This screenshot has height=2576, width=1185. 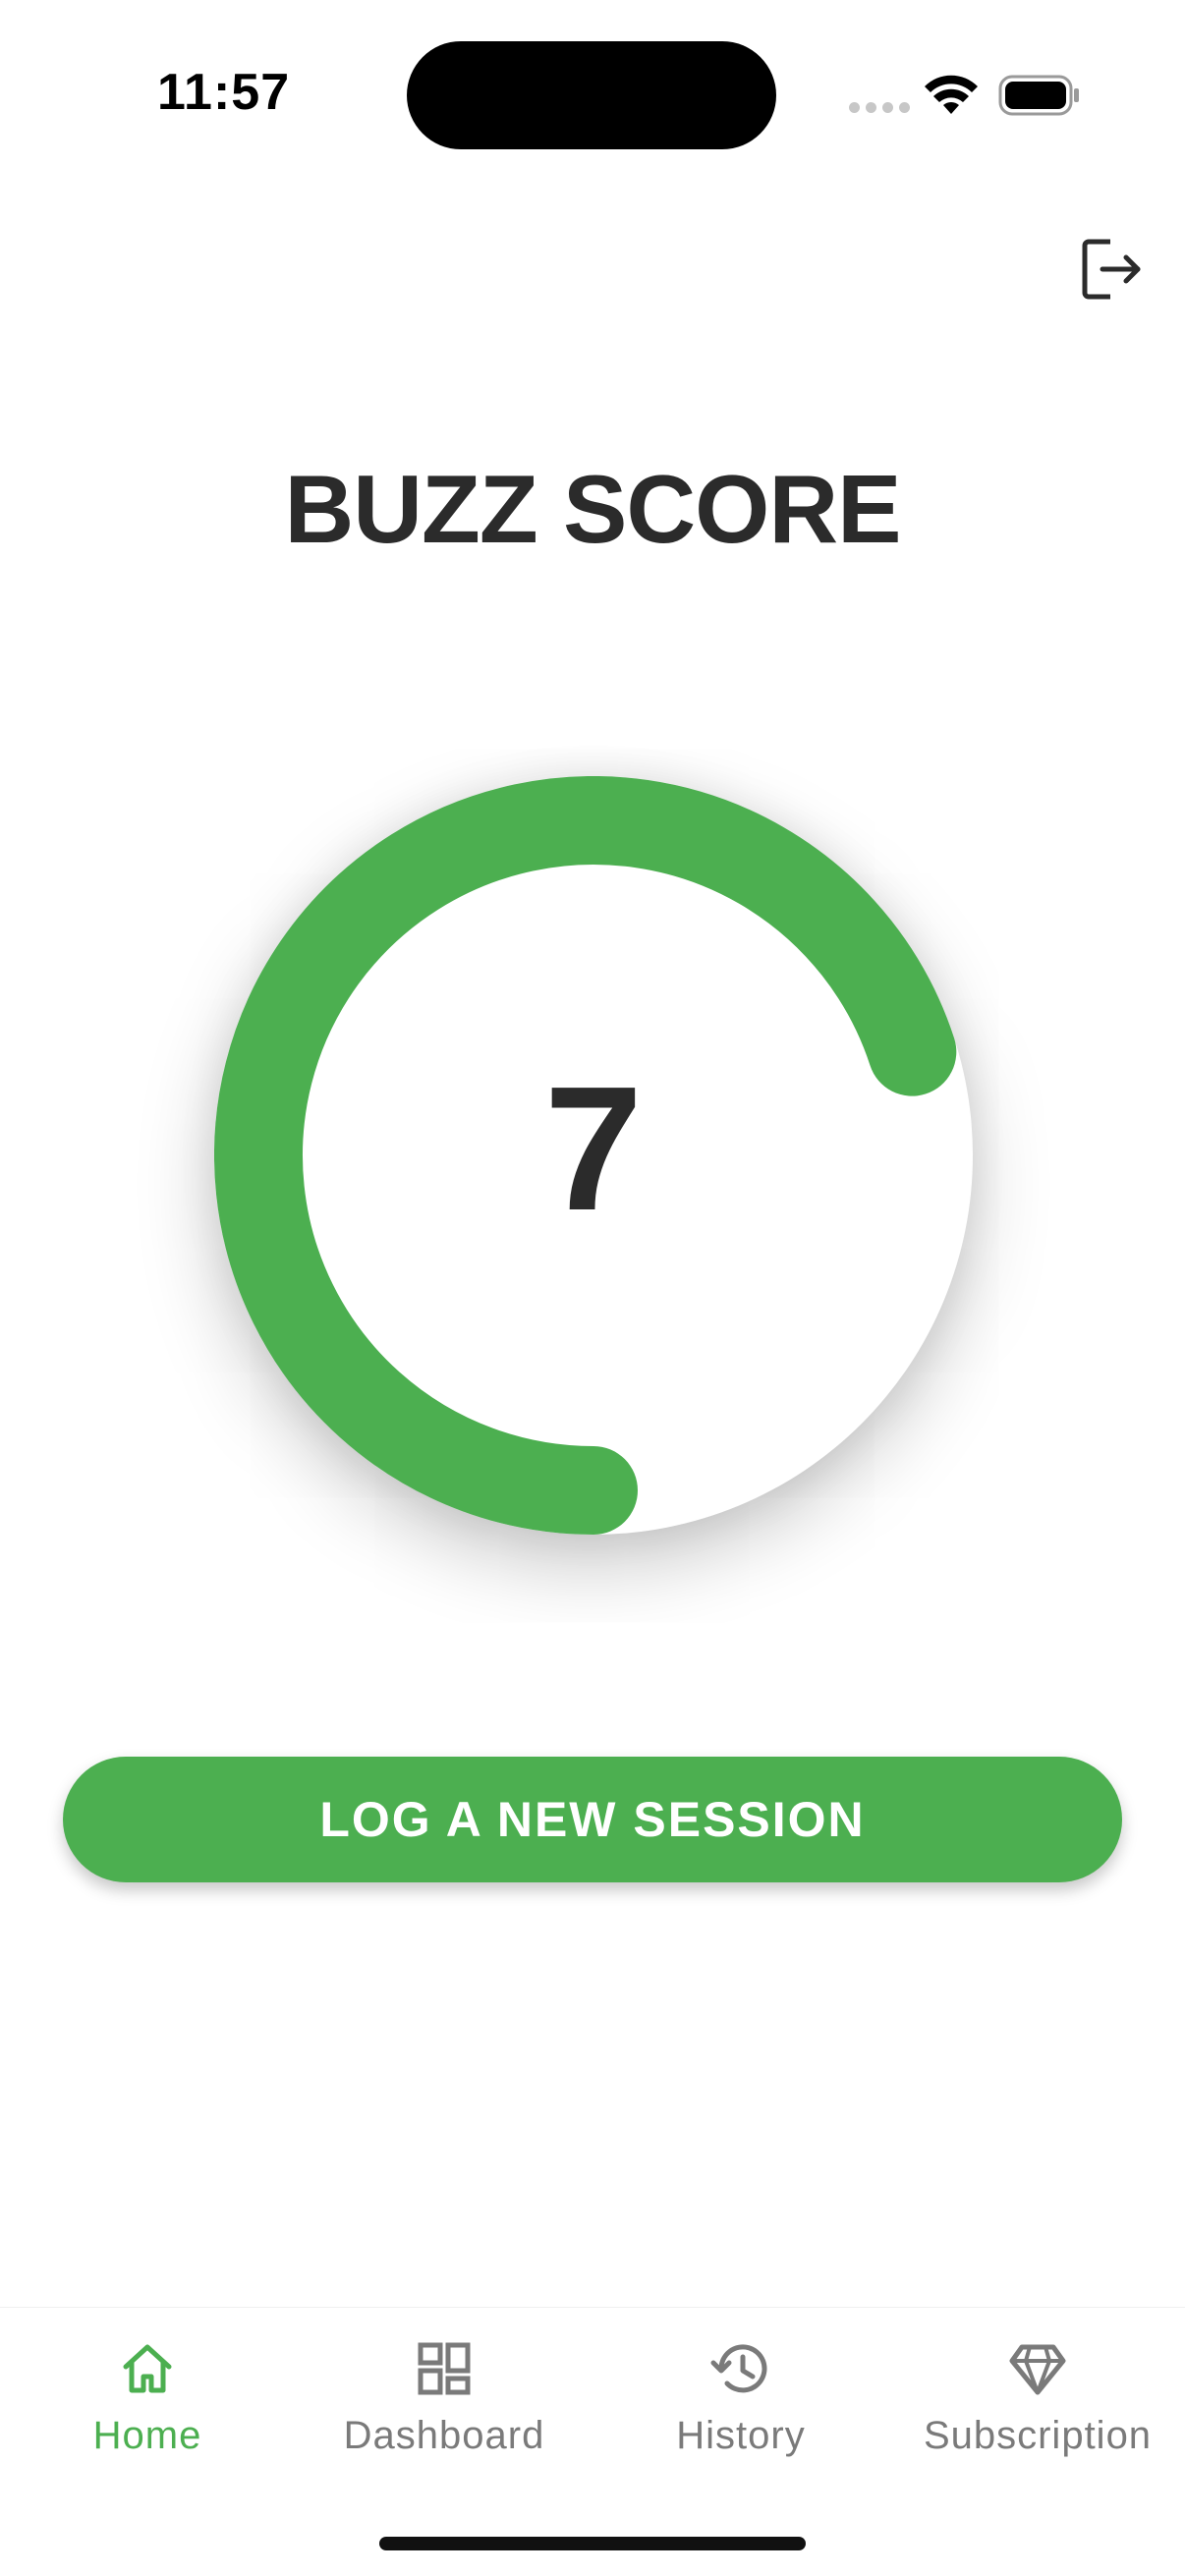 I want to click on logout-icon, so click(x=1112, y=269).